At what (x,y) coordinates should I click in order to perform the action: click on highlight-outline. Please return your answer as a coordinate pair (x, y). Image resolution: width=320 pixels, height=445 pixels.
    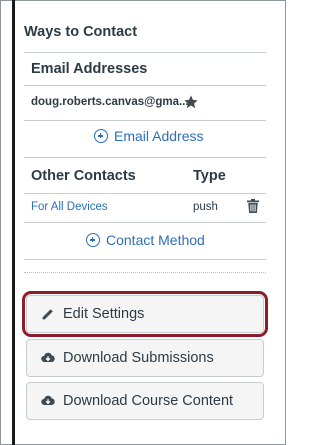
    Looking at the image, I should click on (145, 314).